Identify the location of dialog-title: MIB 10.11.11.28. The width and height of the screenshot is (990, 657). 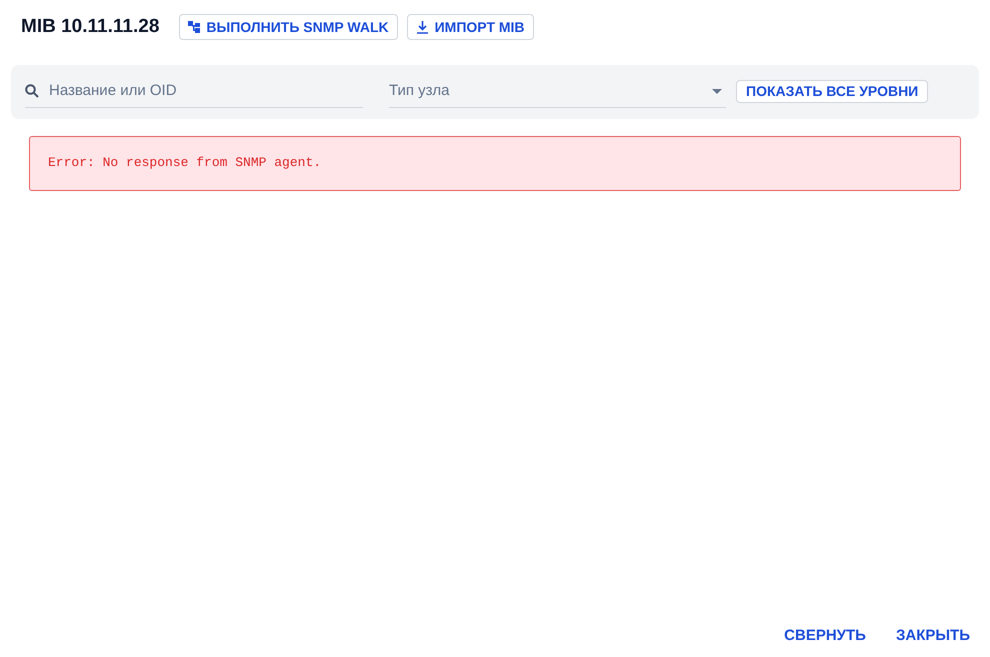
(90, 27).